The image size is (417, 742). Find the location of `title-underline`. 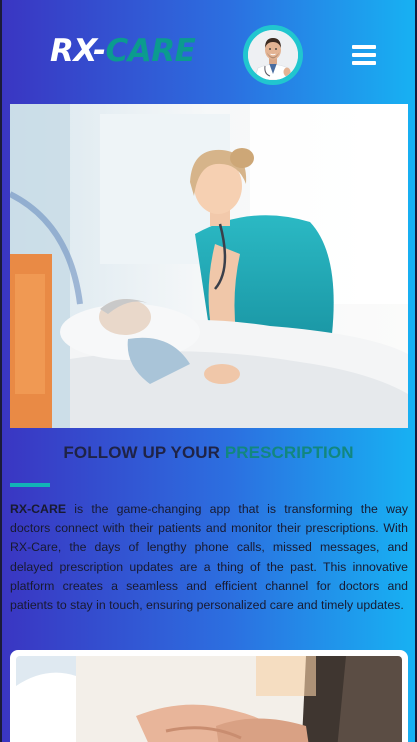

title-underline is located at coordinates (30, 485).